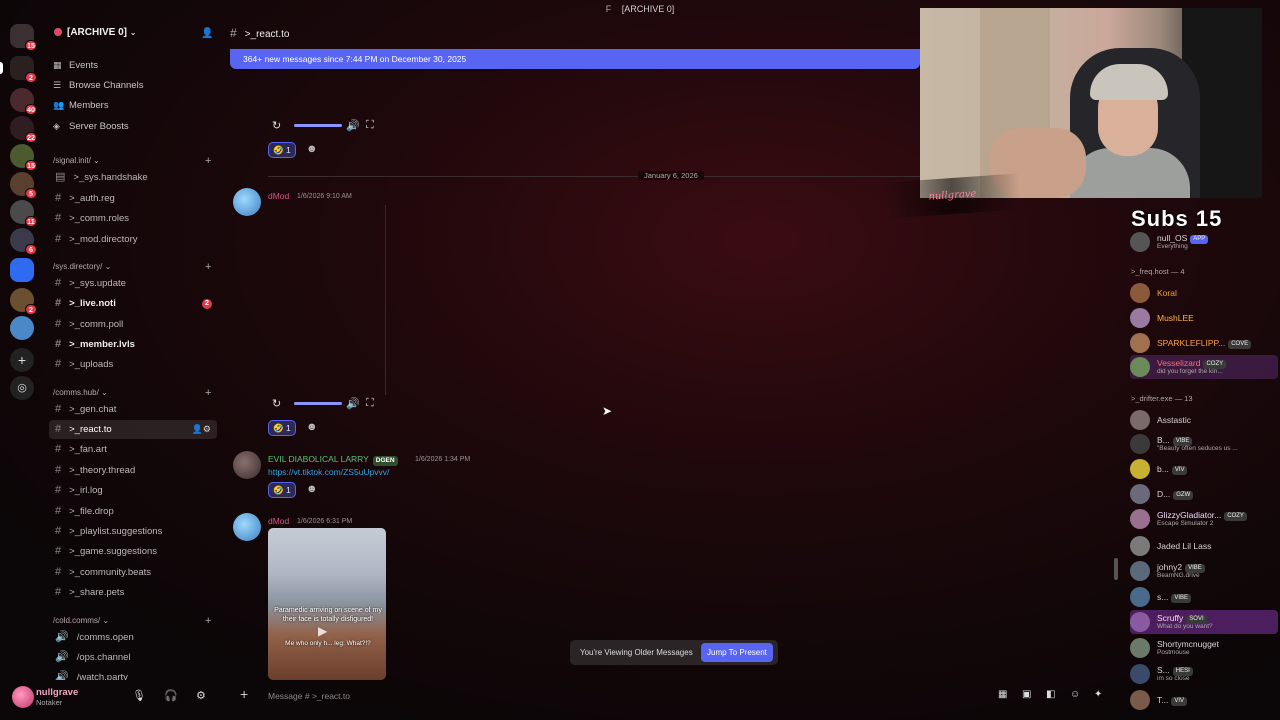 This screenshot has height=720, width=1280. I want to click on apps-icon: ✦, so click(1098, 694).